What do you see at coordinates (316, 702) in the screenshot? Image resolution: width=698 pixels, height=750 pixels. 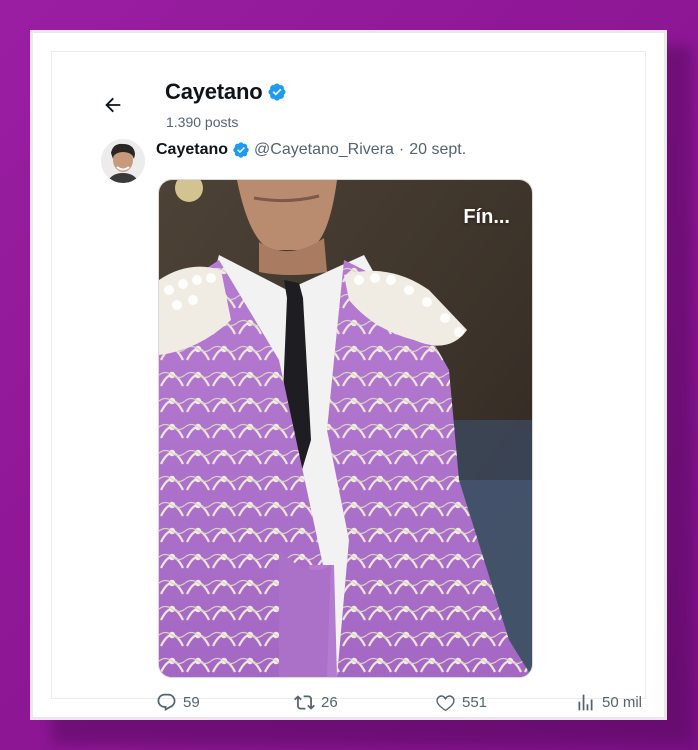 I see `retweet-button: 26` at bounding box center [316, 702].